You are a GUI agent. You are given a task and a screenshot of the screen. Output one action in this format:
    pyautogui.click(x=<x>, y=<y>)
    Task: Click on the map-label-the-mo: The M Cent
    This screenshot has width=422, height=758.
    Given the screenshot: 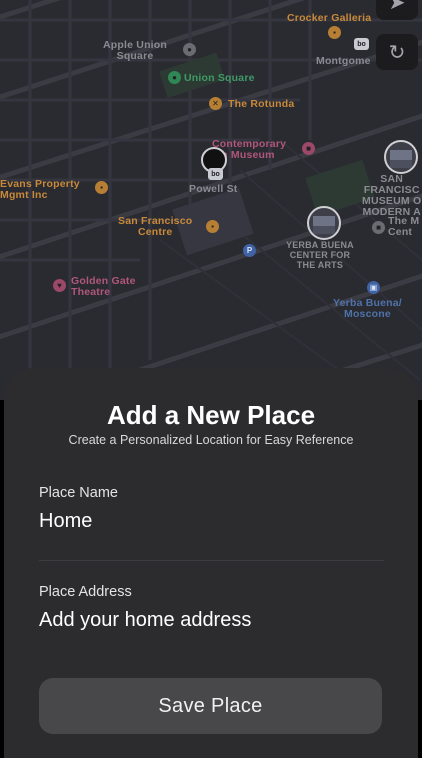 What is the action you would take?
    pyautogui.click(x=403, y=227)
    